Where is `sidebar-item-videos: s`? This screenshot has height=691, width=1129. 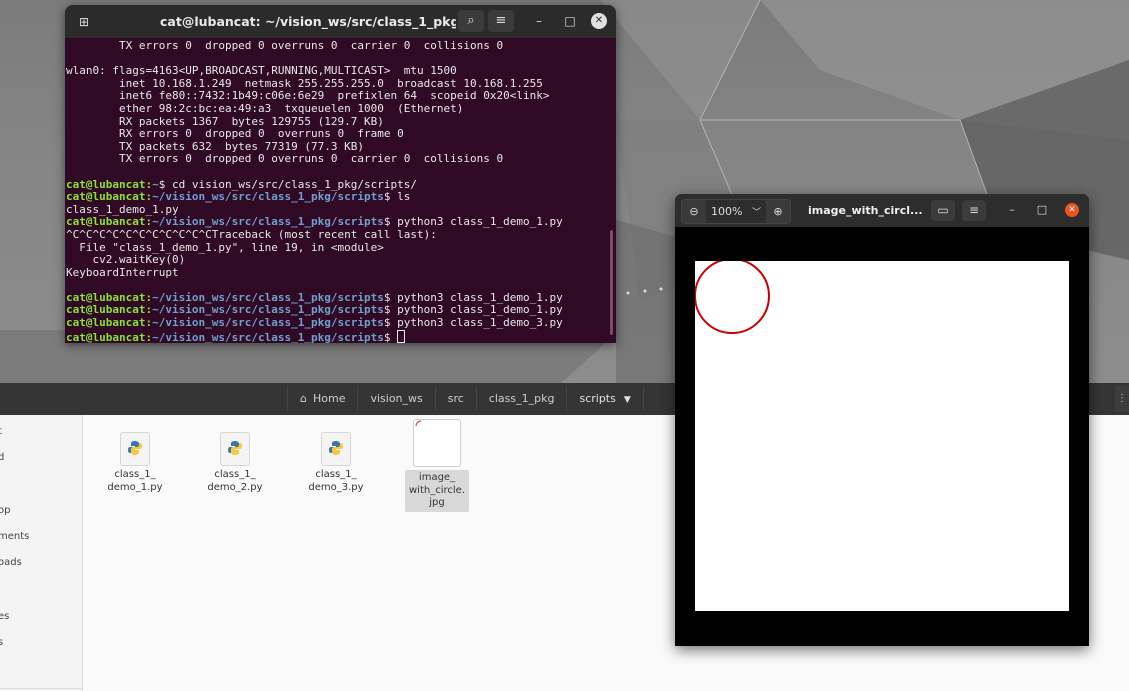
sidebar-item-videos: s is located at coordinates (1, 642).